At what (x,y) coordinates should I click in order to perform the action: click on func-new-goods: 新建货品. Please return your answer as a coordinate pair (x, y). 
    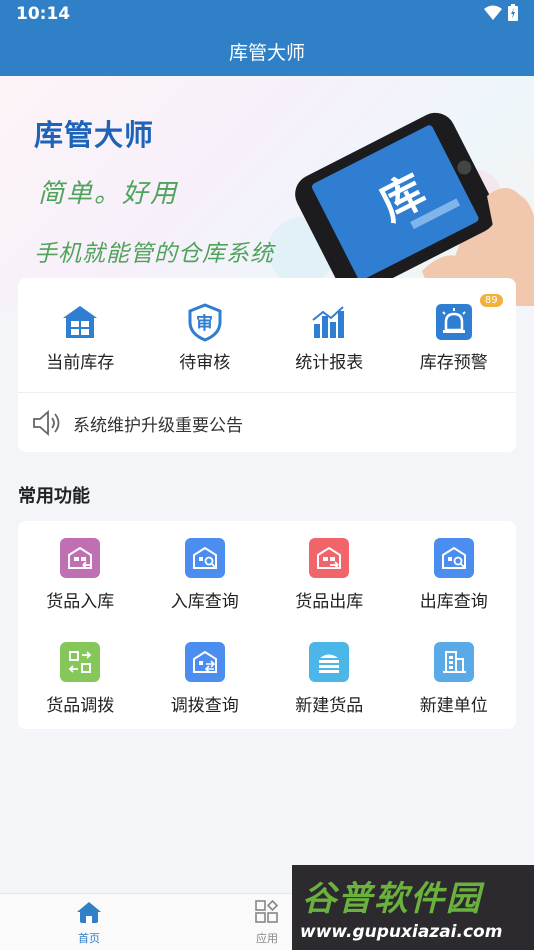
    Looking at the image, I should click on (329, 677).